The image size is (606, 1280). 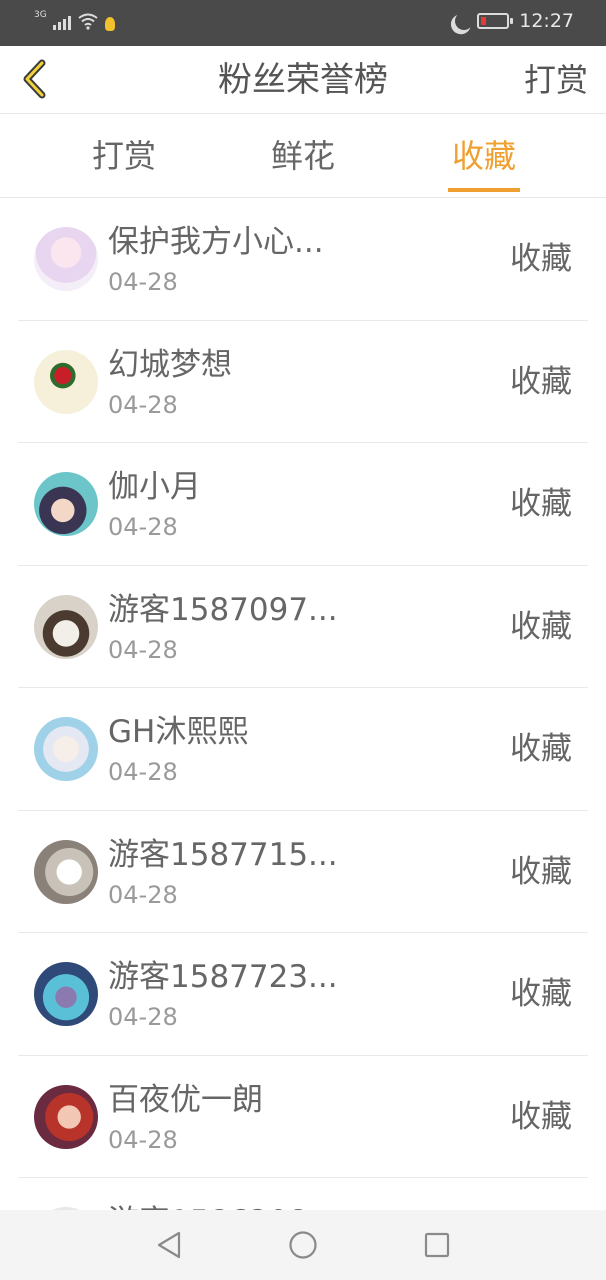 I want to click on list-item: 游客1587097... 04-28 收藏, so click(x=303, y=627).